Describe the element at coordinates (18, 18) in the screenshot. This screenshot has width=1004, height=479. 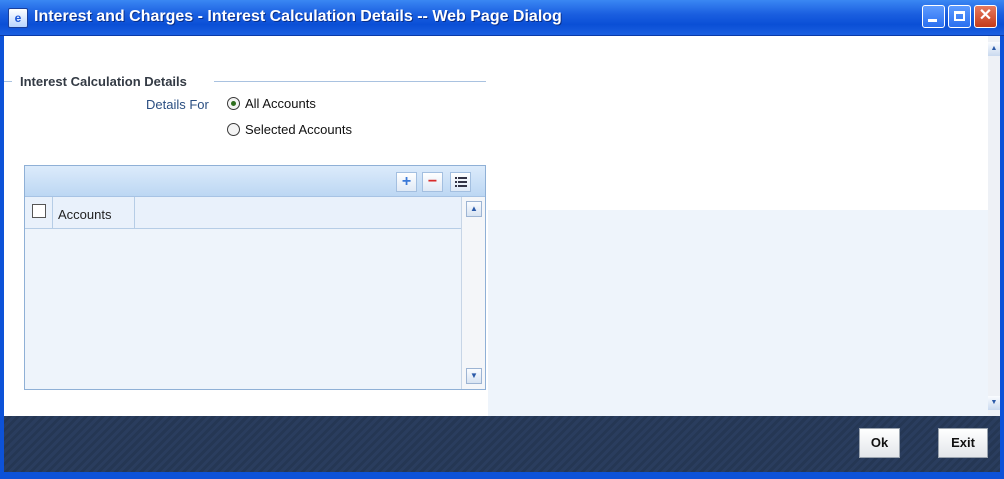
I see `ie-page-icon: e` at that location.